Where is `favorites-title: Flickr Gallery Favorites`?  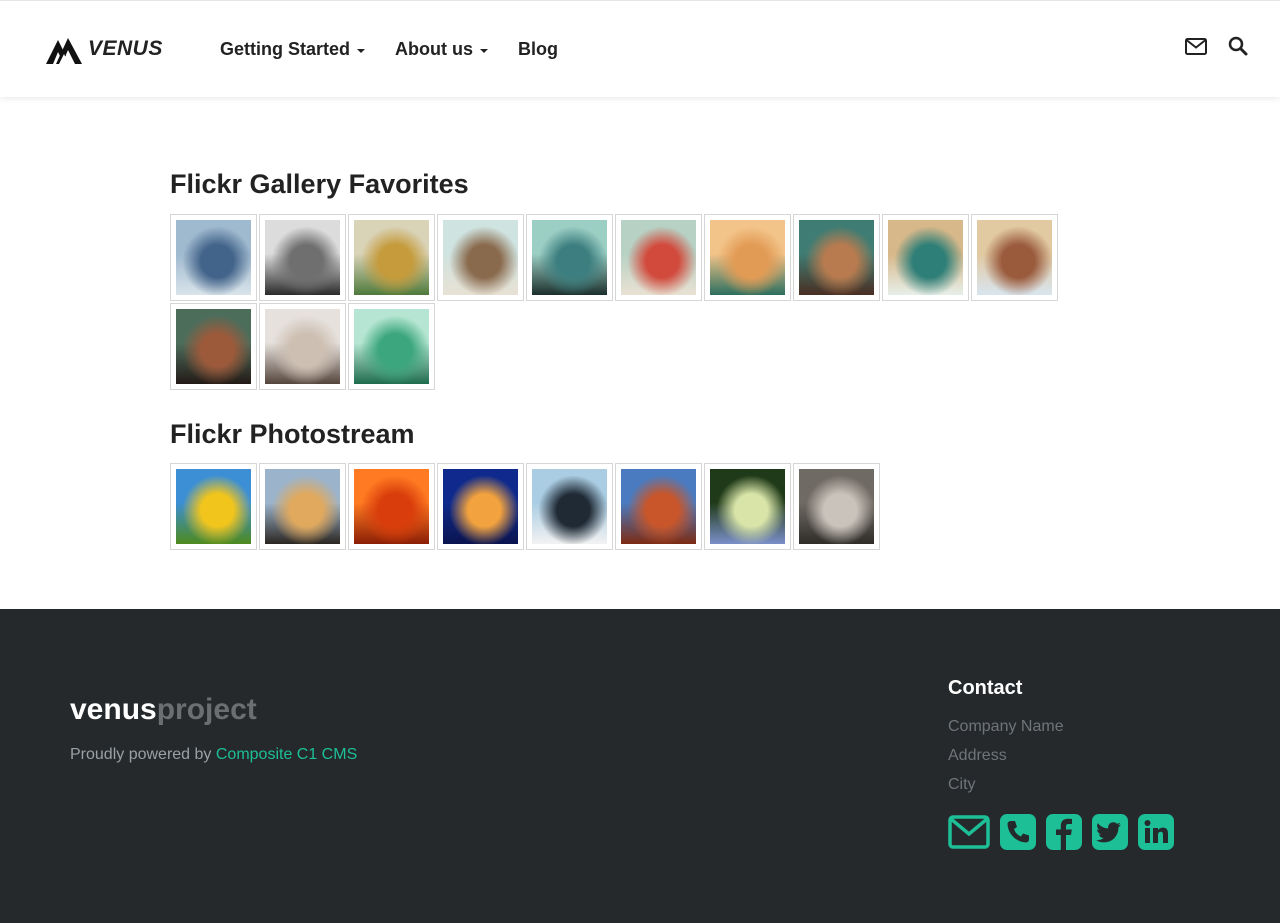
favorites-title: Flickr Gallery Favorites is located at coordinates (319, 184).